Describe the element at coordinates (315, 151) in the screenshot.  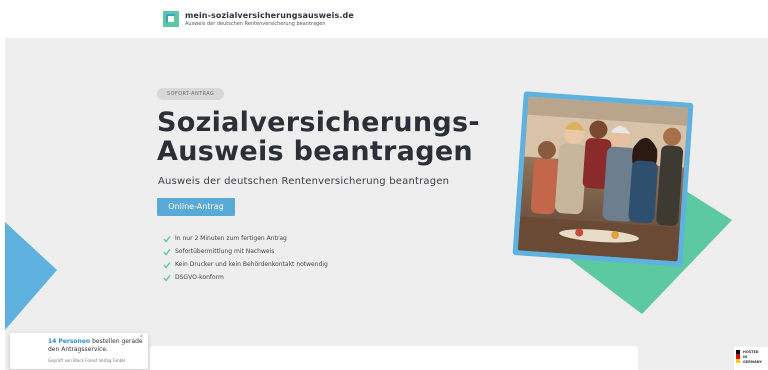
I see `page-title-line-2: Ausweis beantragen` at that location.